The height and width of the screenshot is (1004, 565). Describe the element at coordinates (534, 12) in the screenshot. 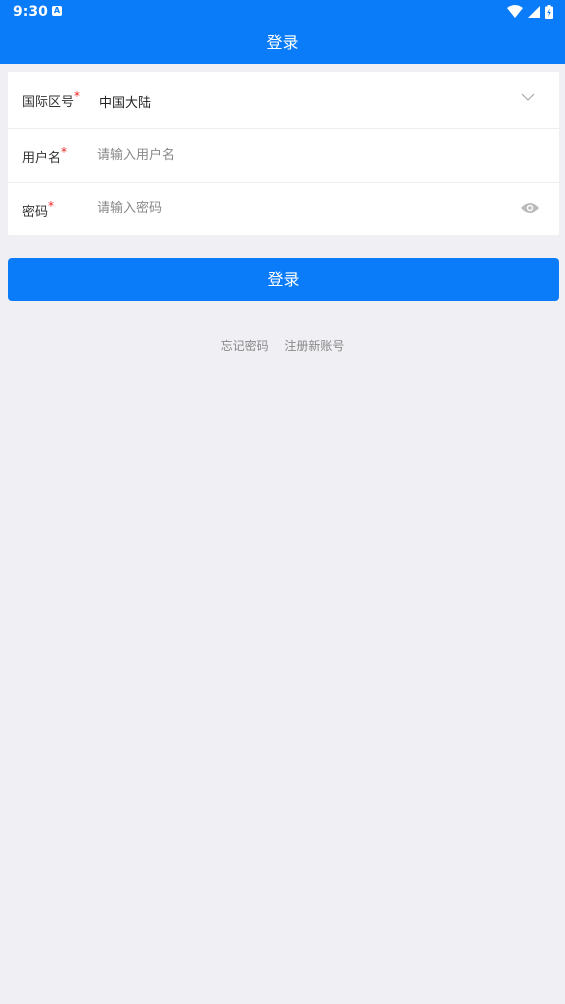

I see `signal-icon` at that location.